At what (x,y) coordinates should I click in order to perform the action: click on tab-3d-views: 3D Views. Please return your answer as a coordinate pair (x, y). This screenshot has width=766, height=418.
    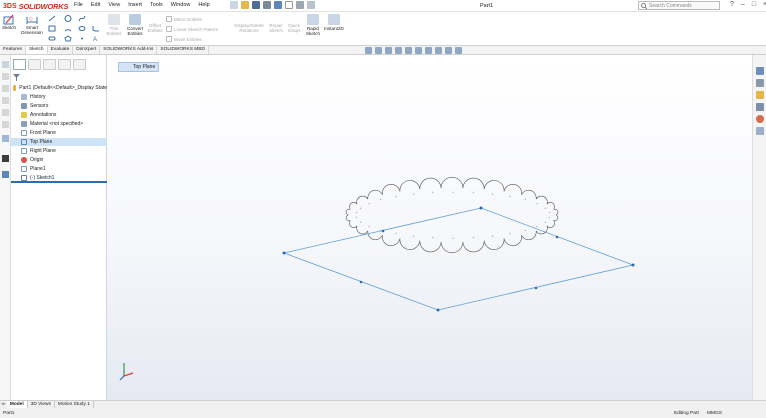
    Looking at the image, I should click on (41, 404).